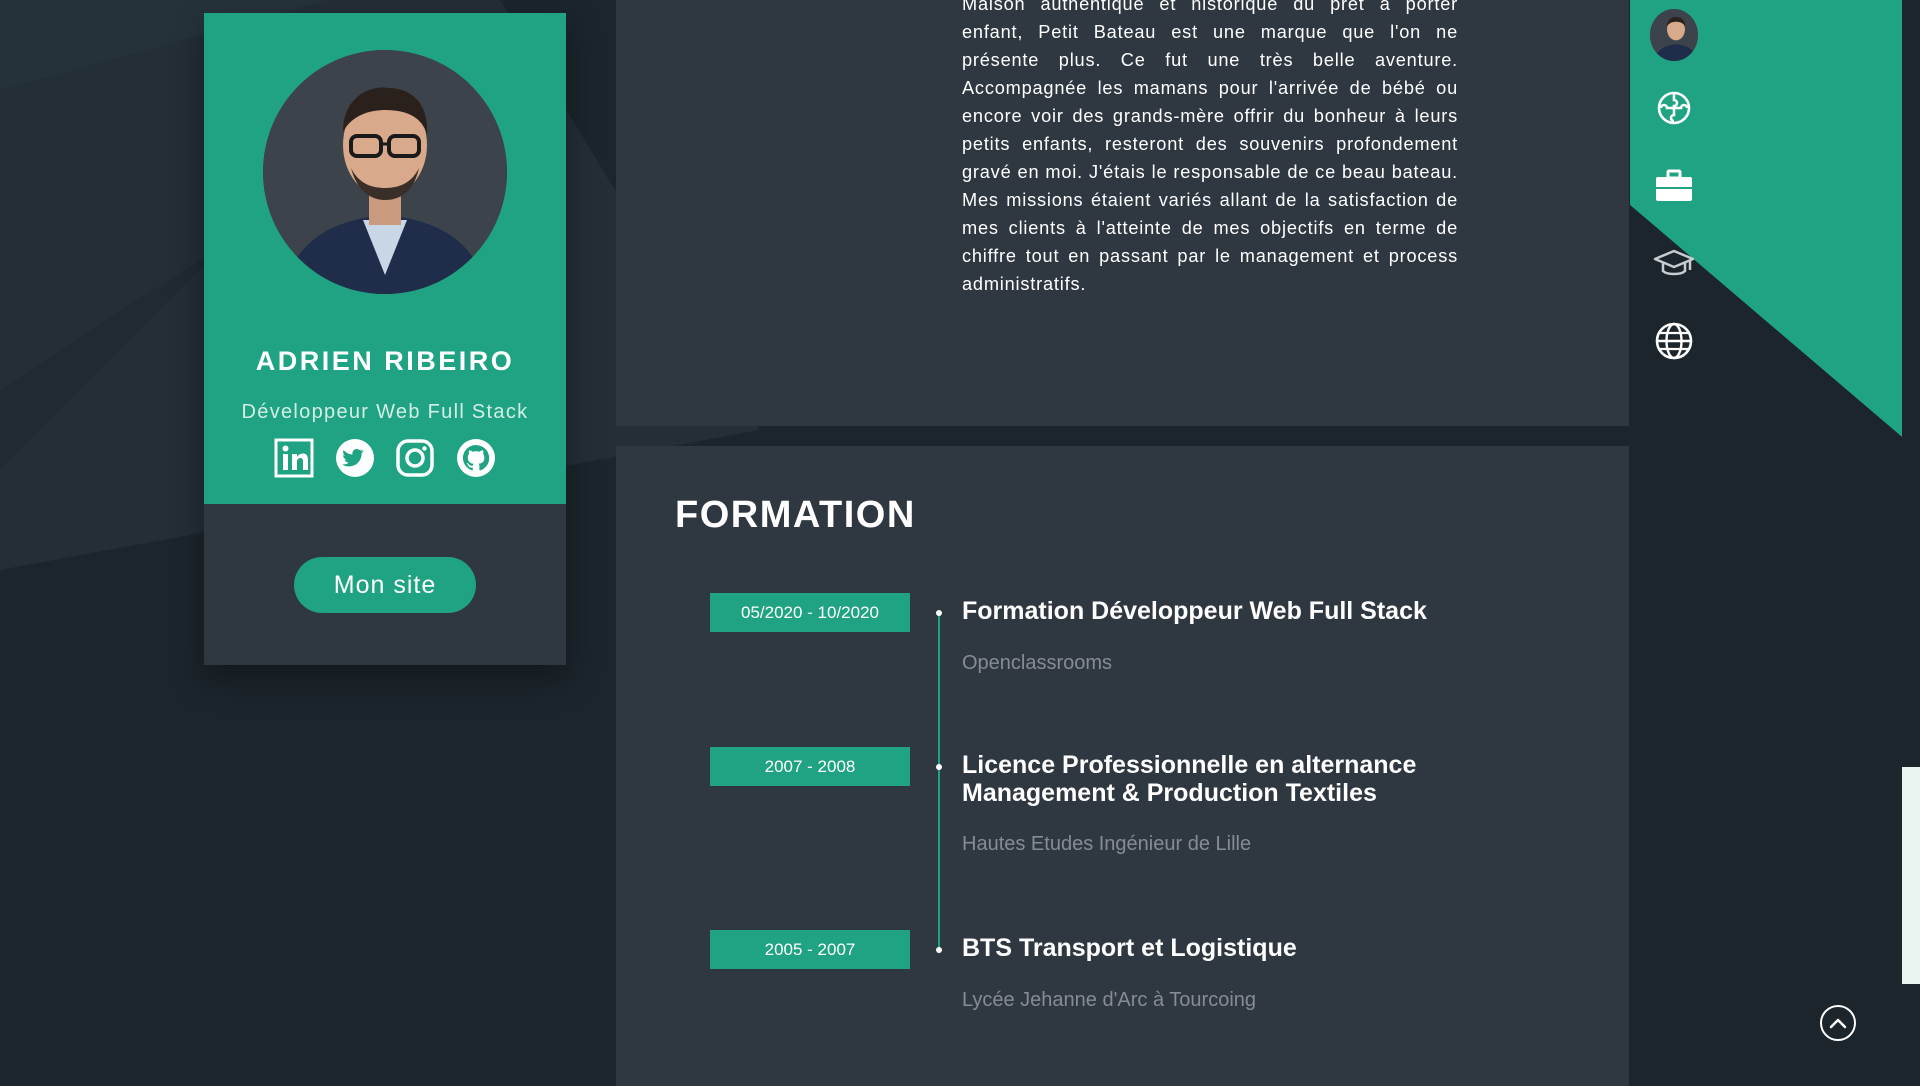  I want to click on nav-profile, so click(1674, 35).